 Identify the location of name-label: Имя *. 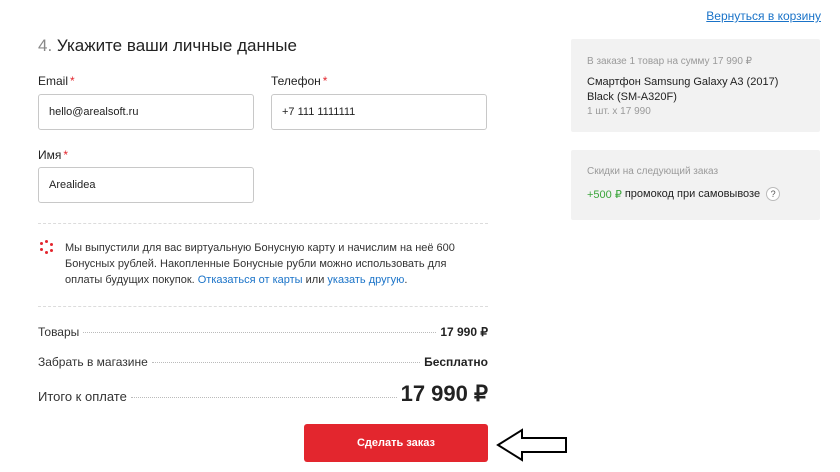
(53, 155).